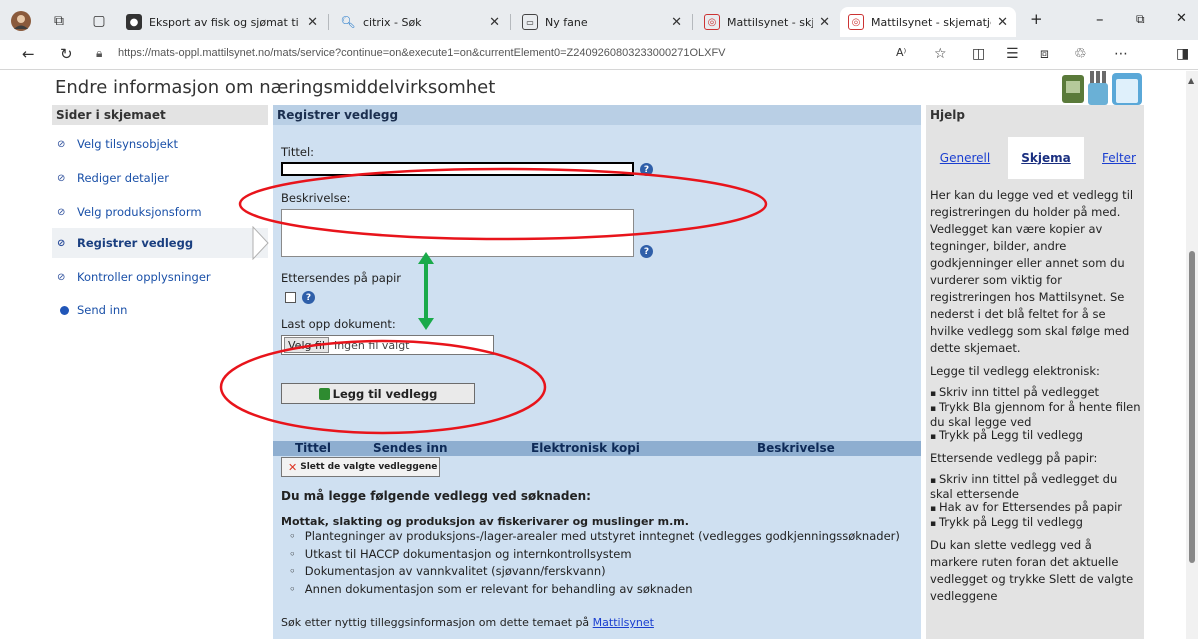  I want to click on collections-icon: ⧈, so click(1044, 54).